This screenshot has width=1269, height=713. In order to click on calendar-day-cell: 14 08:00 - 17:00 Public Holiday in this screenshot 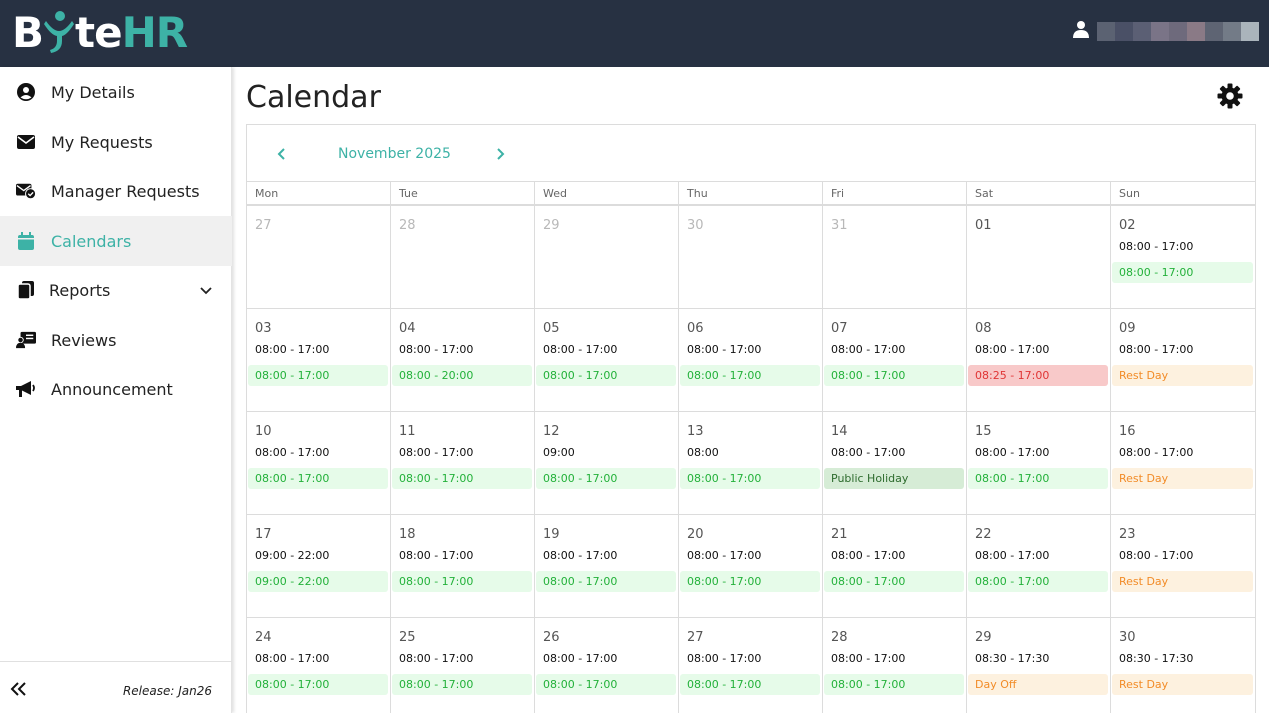, I will do `click(895, 463)`.